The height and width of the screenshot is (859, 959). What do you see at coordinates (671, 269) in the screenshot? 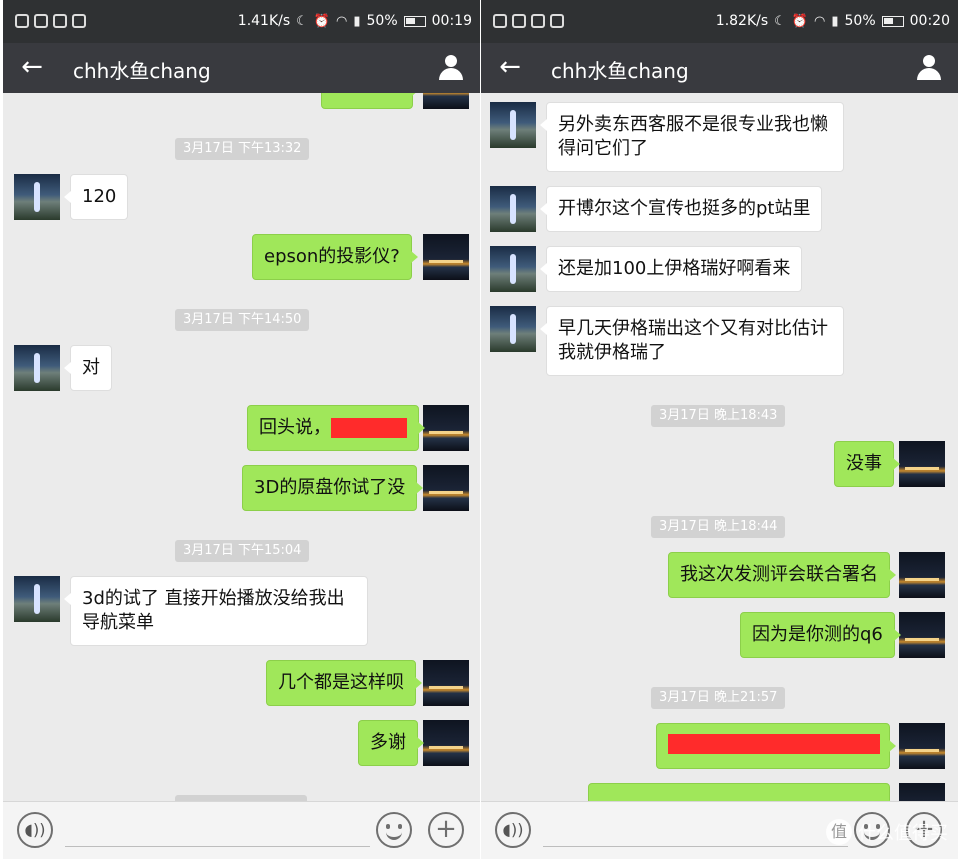
I see `message-bubble: 还是加100上伊格瑞好啊看来` at bounding box center [671, 269].